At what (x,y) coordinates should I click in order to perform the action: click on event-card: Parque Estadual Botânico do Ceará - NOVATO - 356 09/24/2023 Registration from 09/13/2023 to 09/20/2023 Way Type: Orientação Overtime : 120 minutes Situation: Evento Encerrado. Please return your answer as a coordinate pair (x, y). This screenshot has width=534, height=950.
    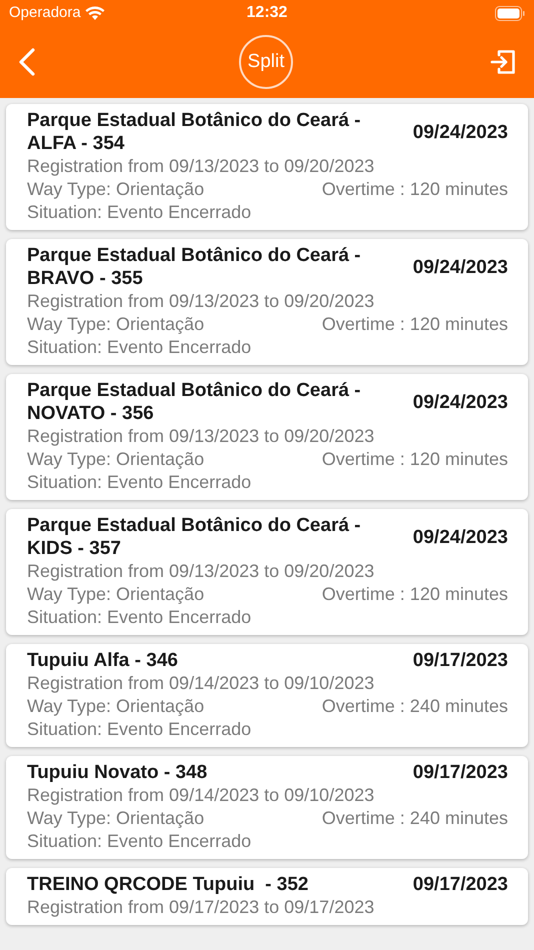
    Looking at the image, I should click on (267, 437).